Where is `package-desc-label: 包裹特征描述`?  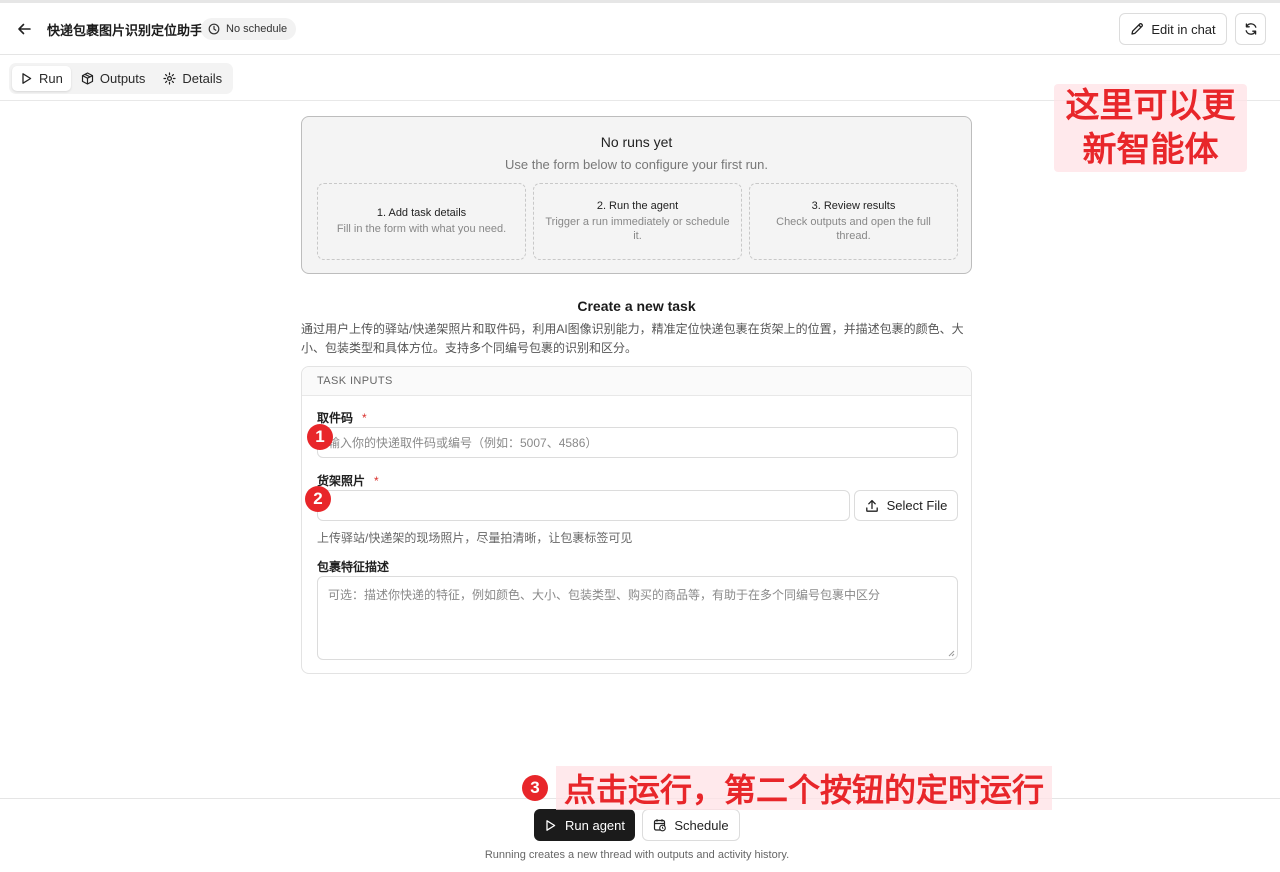 package-desc-label: 包裹特征描述 is located at coordinates (353, 567).